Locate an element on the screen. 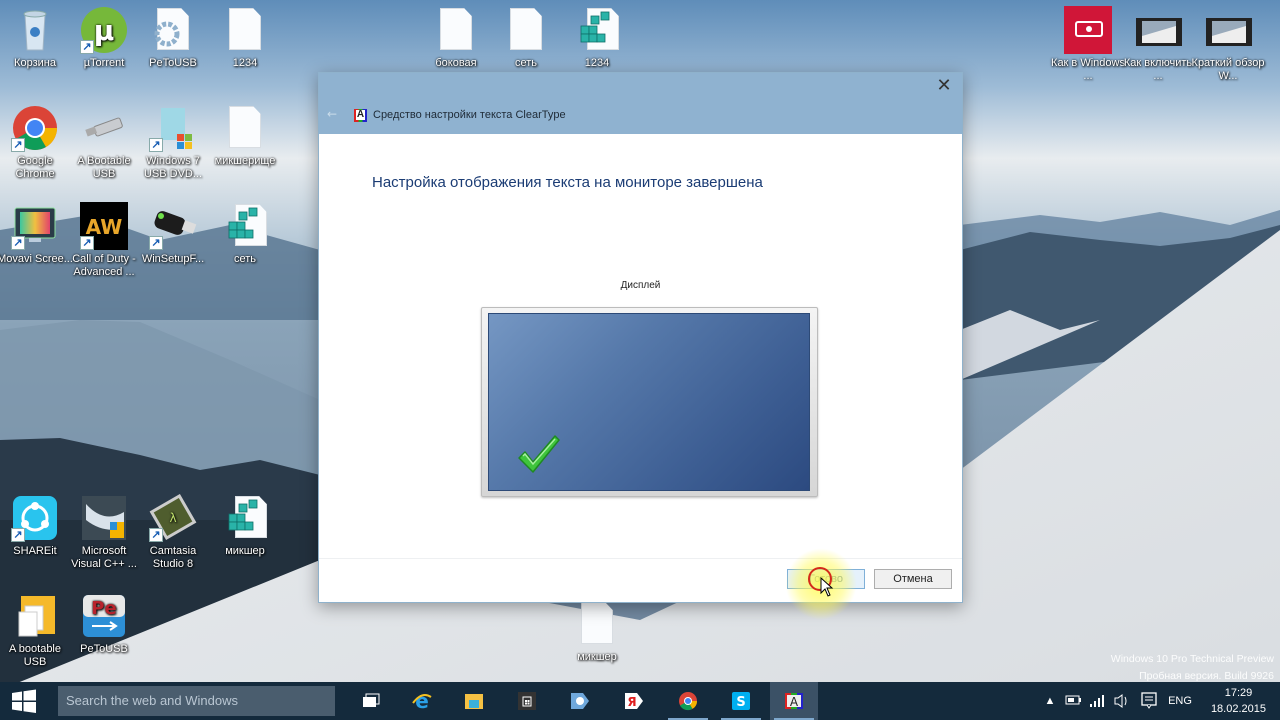  windows-installer-icon: ↗ is located at coordinates (173, 128).